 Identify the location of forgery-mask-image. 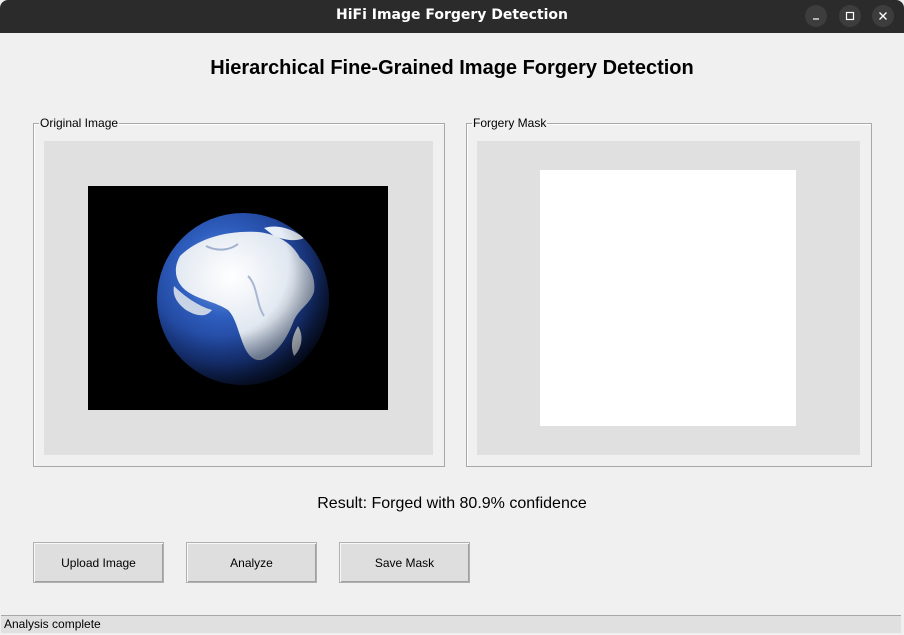
(668, 298).